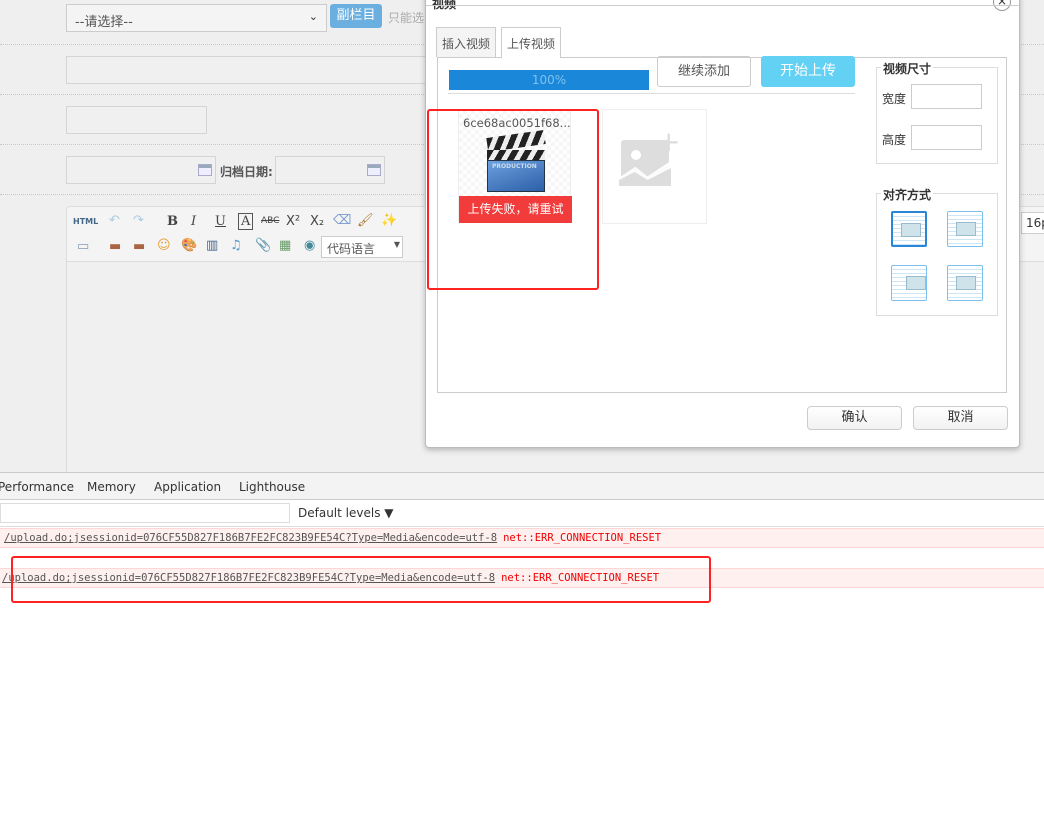 The width and height of the screenshot is (1044, 829). What do you see at coordinates (83, 246) in the screenshot?
I see `horizontal-line-icon: ▭` at bounding box center [83, 246].